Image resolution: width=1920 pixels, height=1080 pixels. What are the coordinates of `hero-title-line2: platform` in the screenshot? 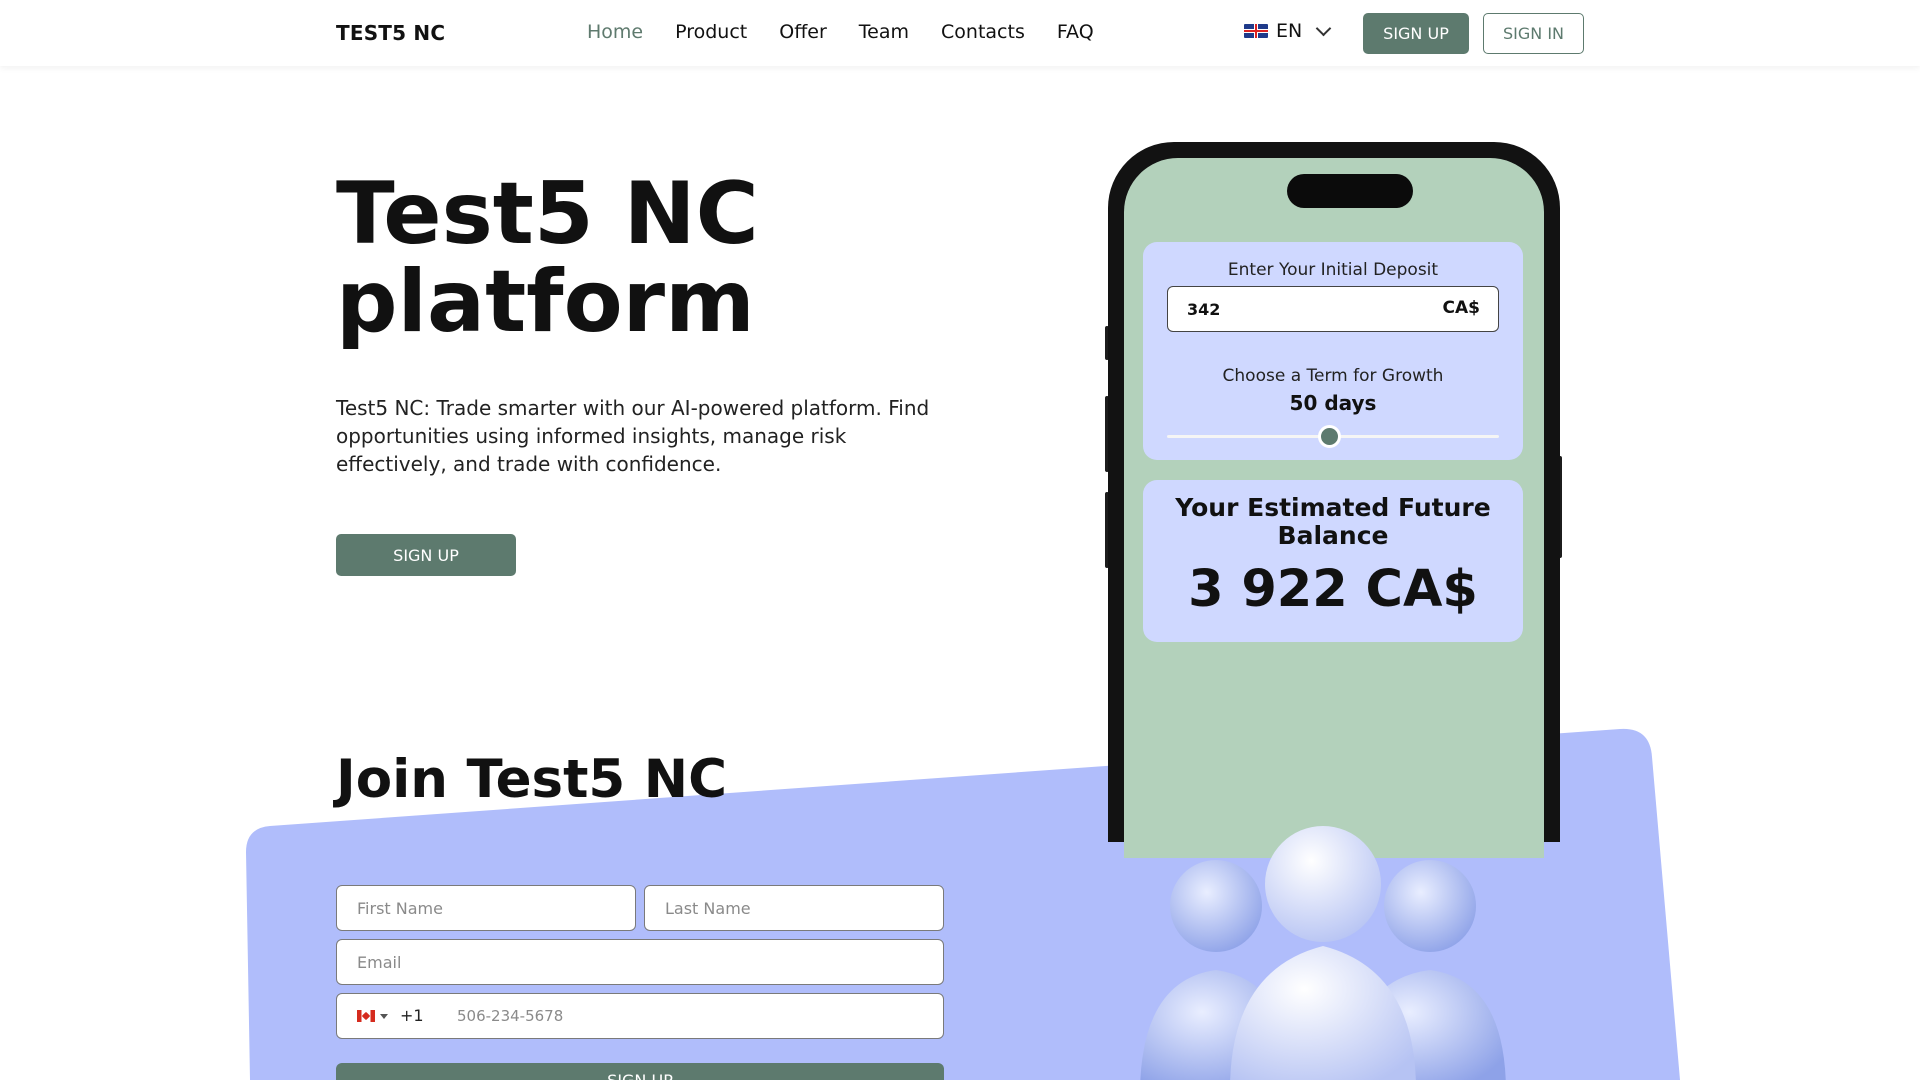 It's located at (545, 302).